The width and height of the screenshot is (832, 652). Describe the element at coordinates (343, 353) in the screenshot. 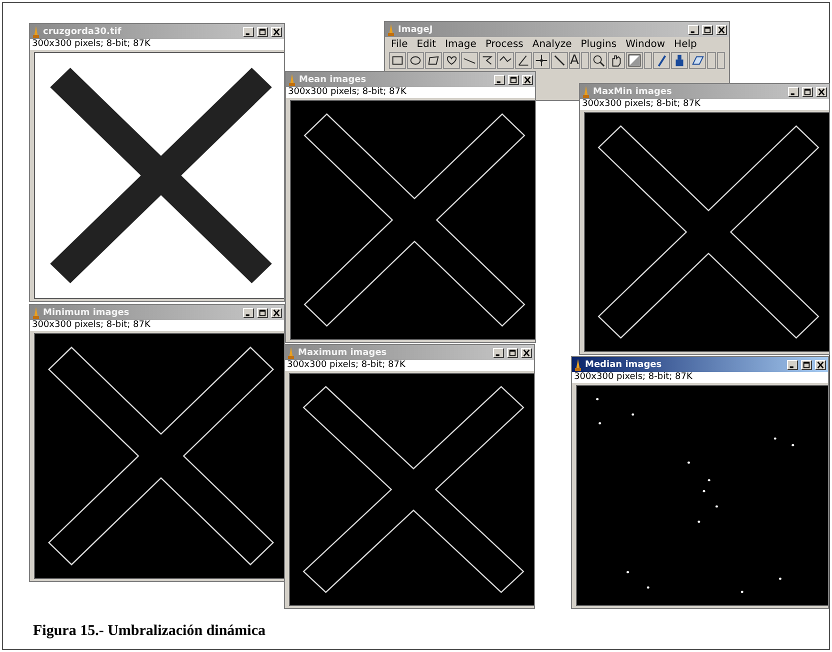

I see `window-title: Maximum images` at that location.